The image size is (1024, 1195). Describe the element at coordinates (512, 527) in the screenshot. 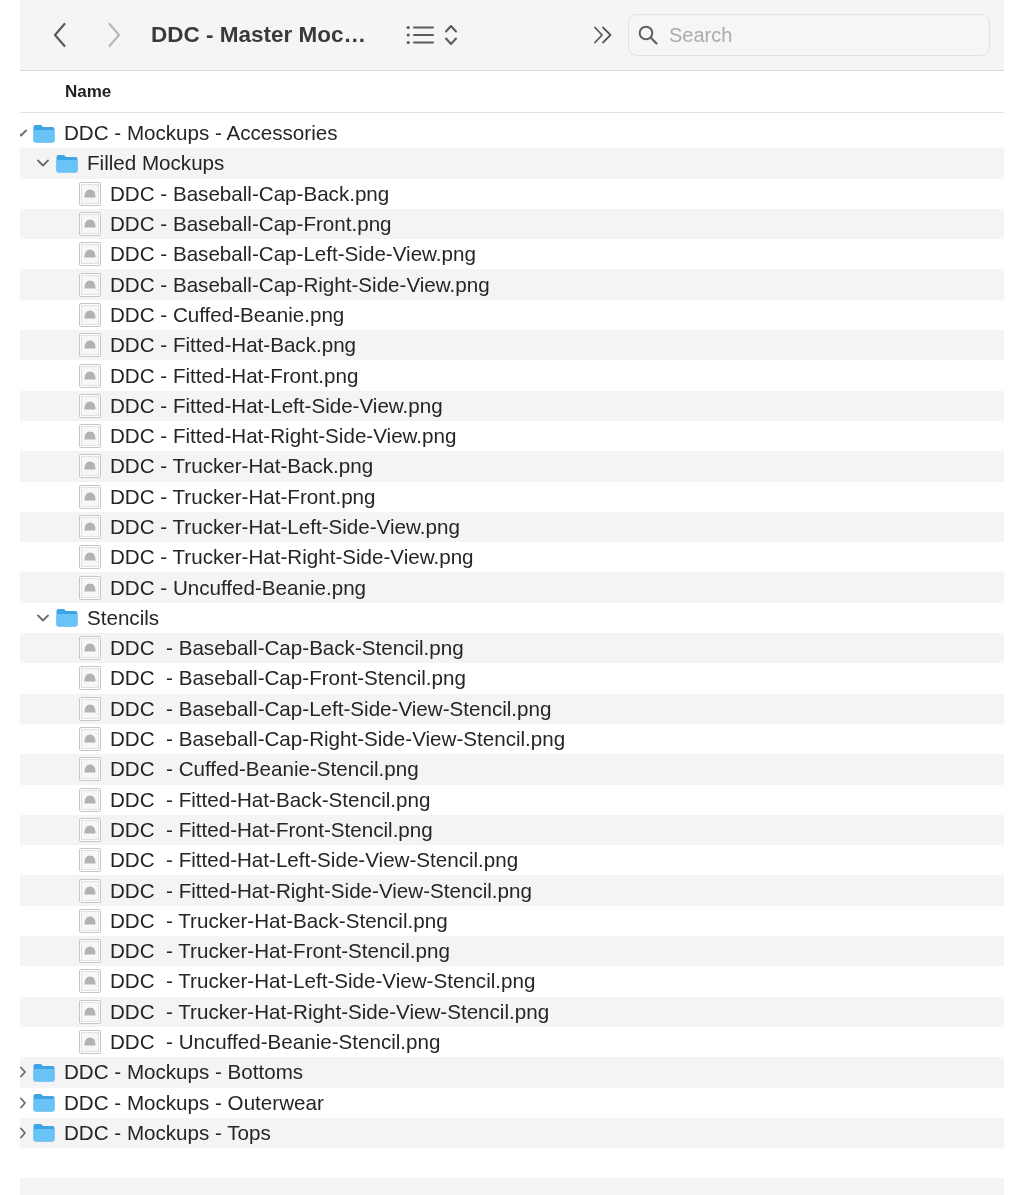

I see `file-row: DDC - Trucker-Hat-Left-Side-View.png` at that location.